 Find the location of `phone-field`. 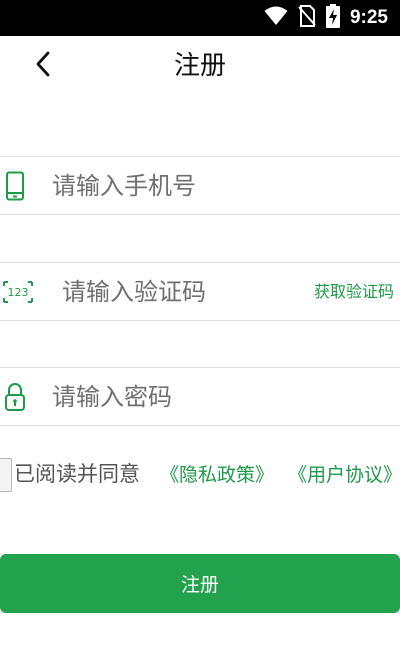

phone-field is located at coordinates (200, 185).